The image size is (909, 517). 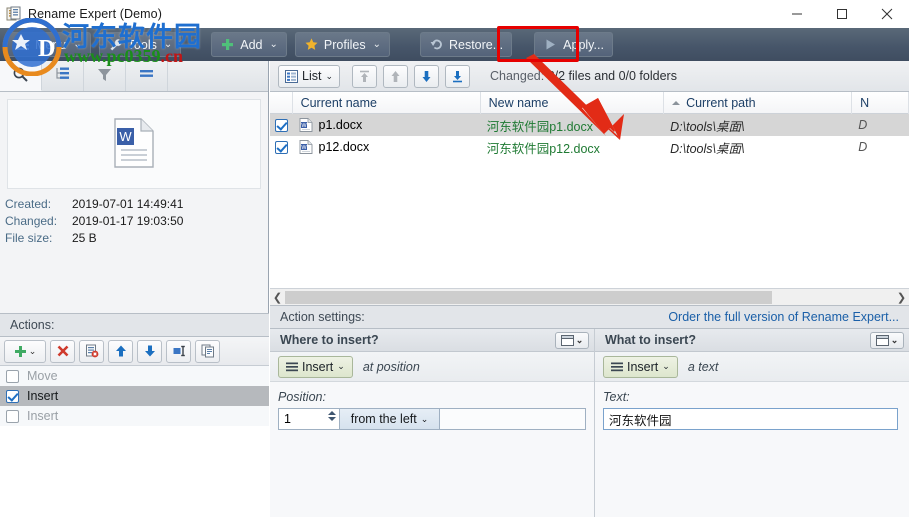 What do you see at coordinates (887, 340) in the screenshot?
I see `what-pane-options-button: ⌄` at bounding box center [887, 340].